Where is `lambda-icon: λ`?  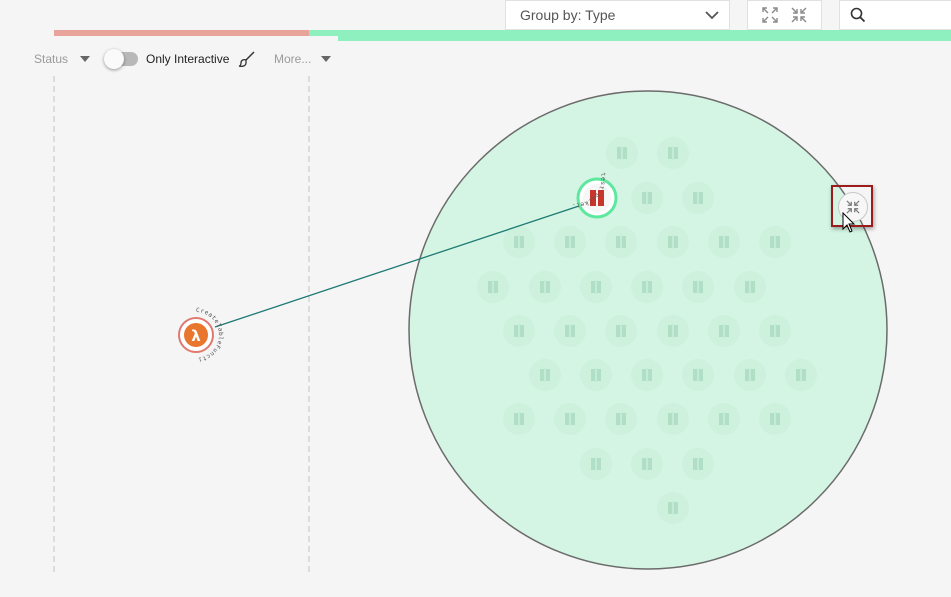 lambda-icon: λ is located at coordinates (196, 336).